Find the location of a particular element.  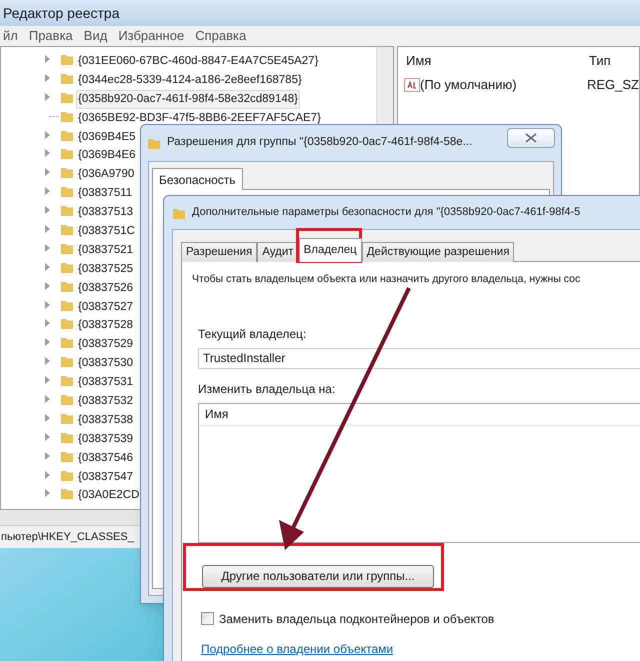

description-text: Чтобы стать владельцем объекта или назначить другого владельца, нужны сос is located at coordinates (387, 279).